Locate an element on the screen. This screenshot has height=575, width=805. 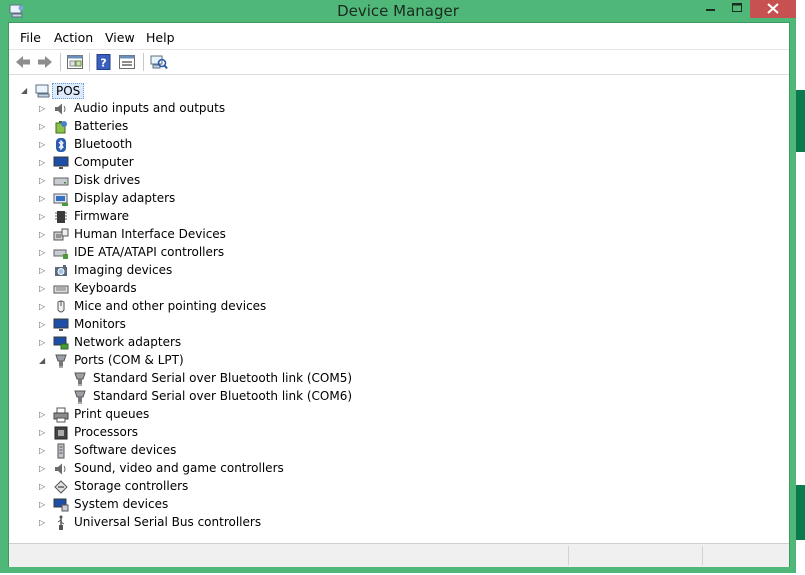
tree-category-human-interface-devices: ▷ Human Interface Devices is located at coordinates (213, 235).